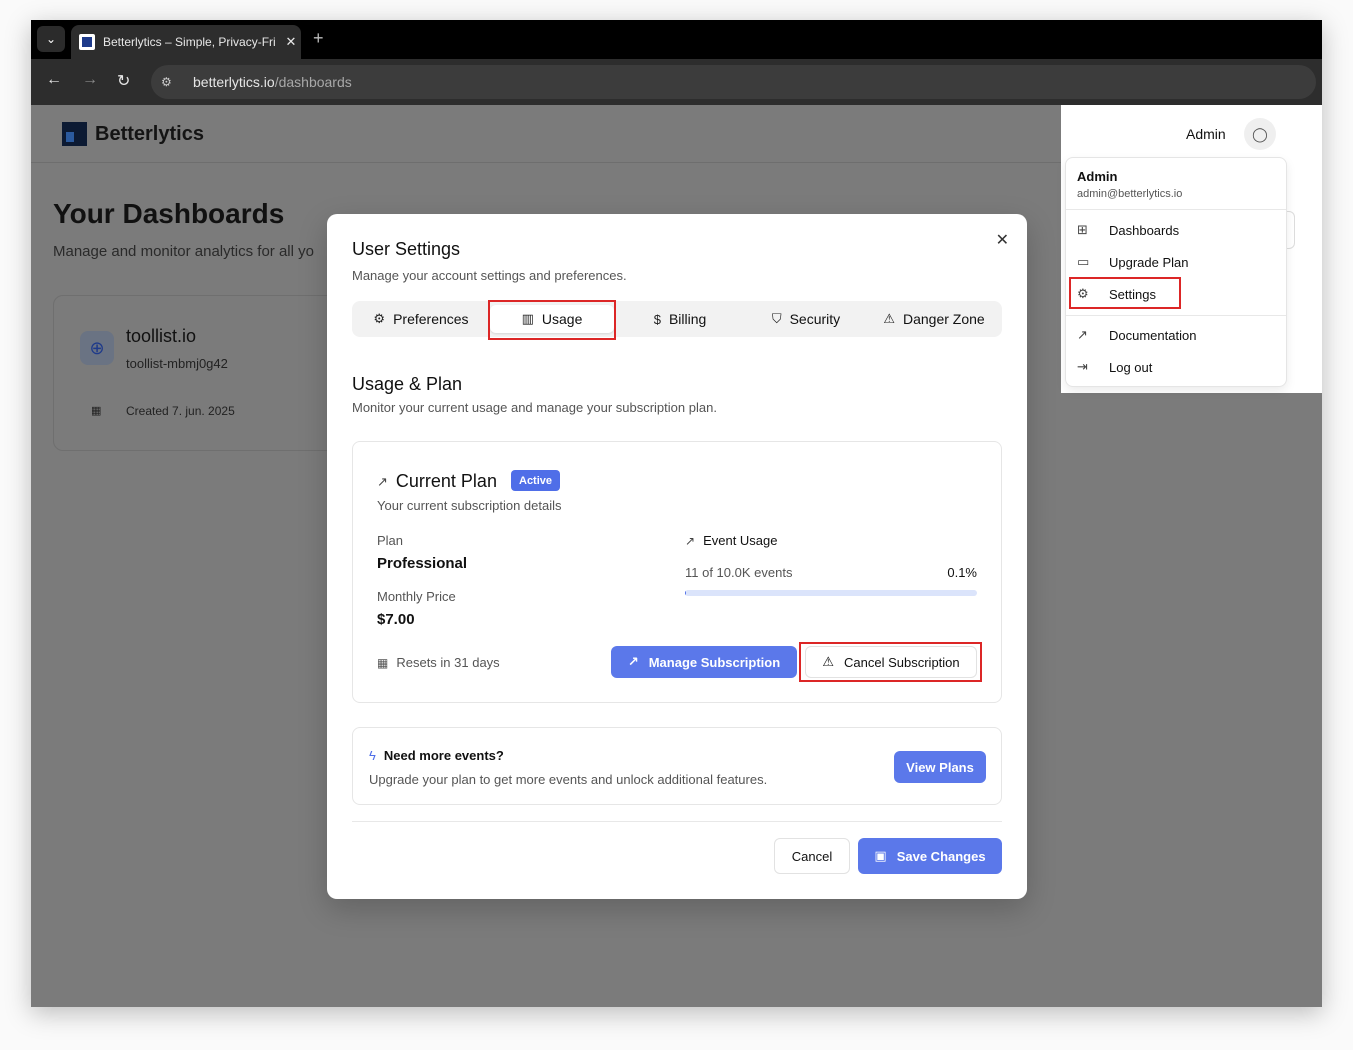  Describe the element at coordinates (407, 384) in the screenshot. I see `section-title: Usage & Plan` at that location.